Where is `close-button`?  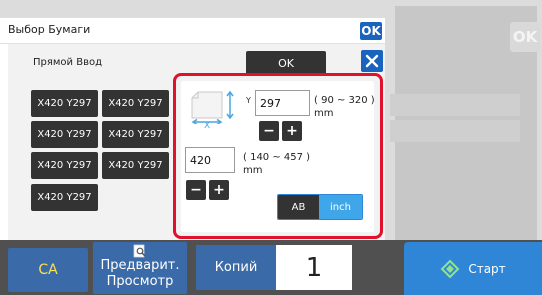 close-button is located at coordinates (372, 61).